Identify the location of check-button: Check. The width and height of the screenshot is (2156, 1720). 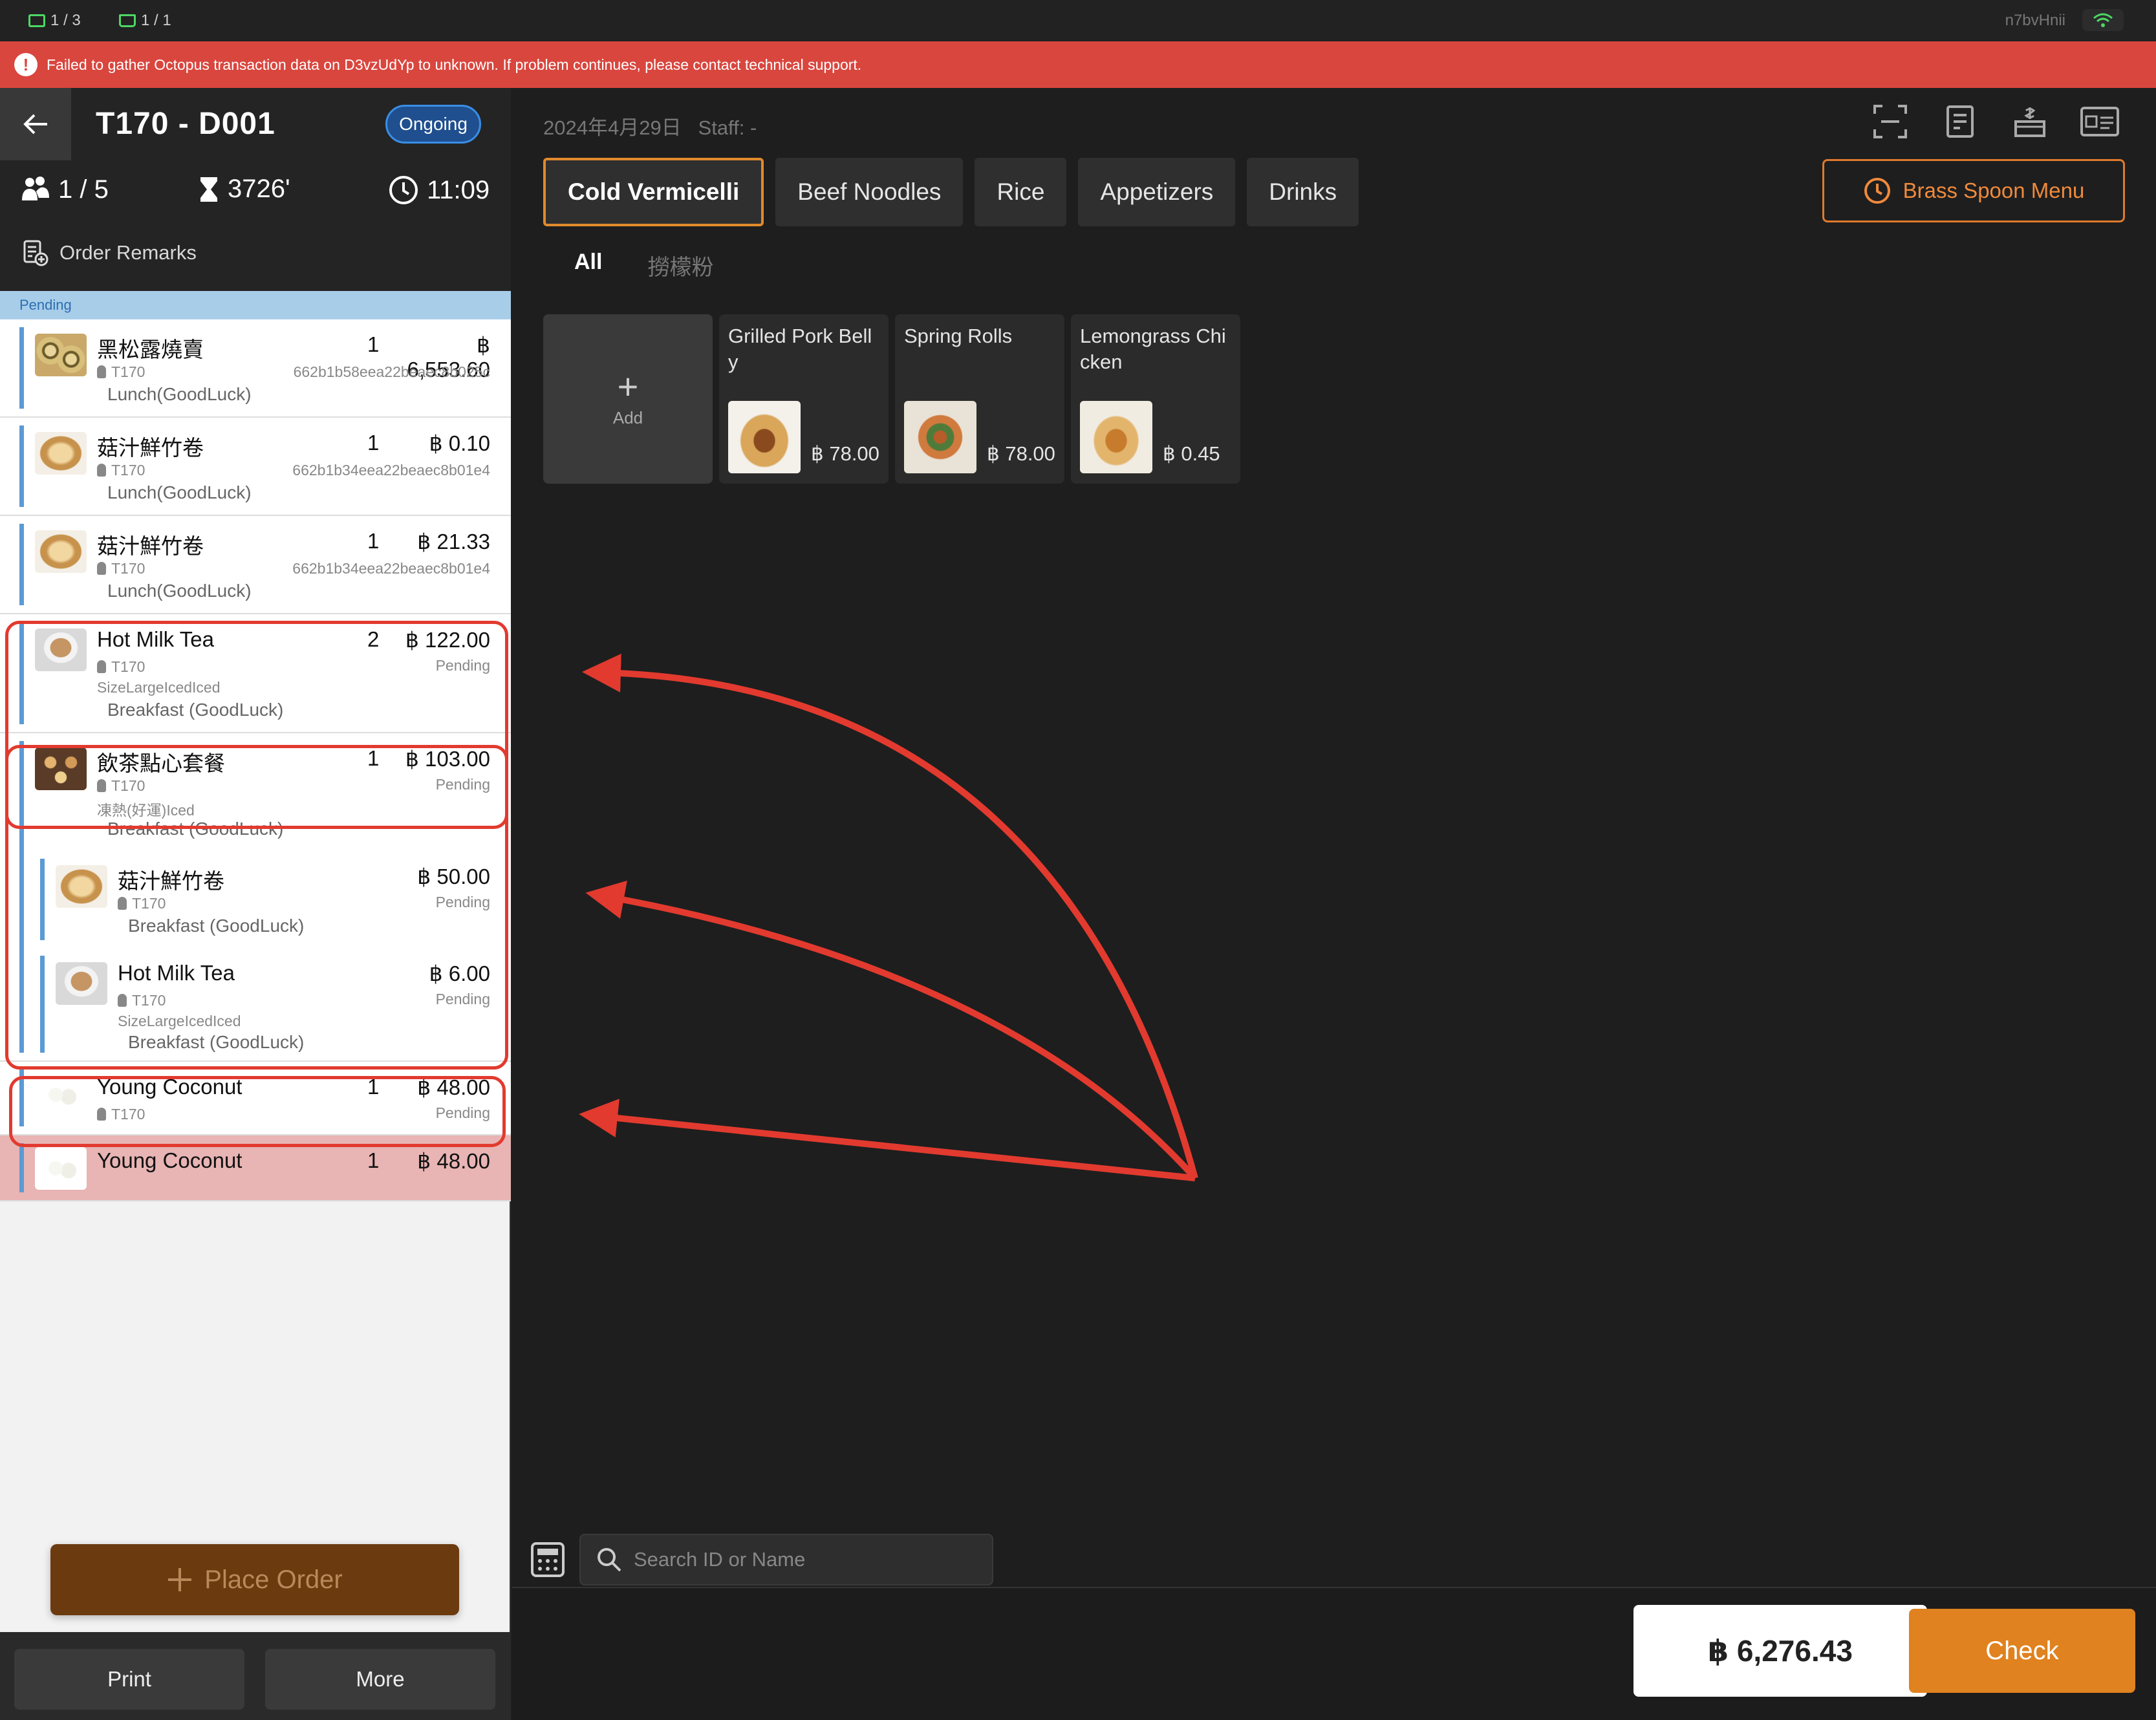
(2022, 1651).